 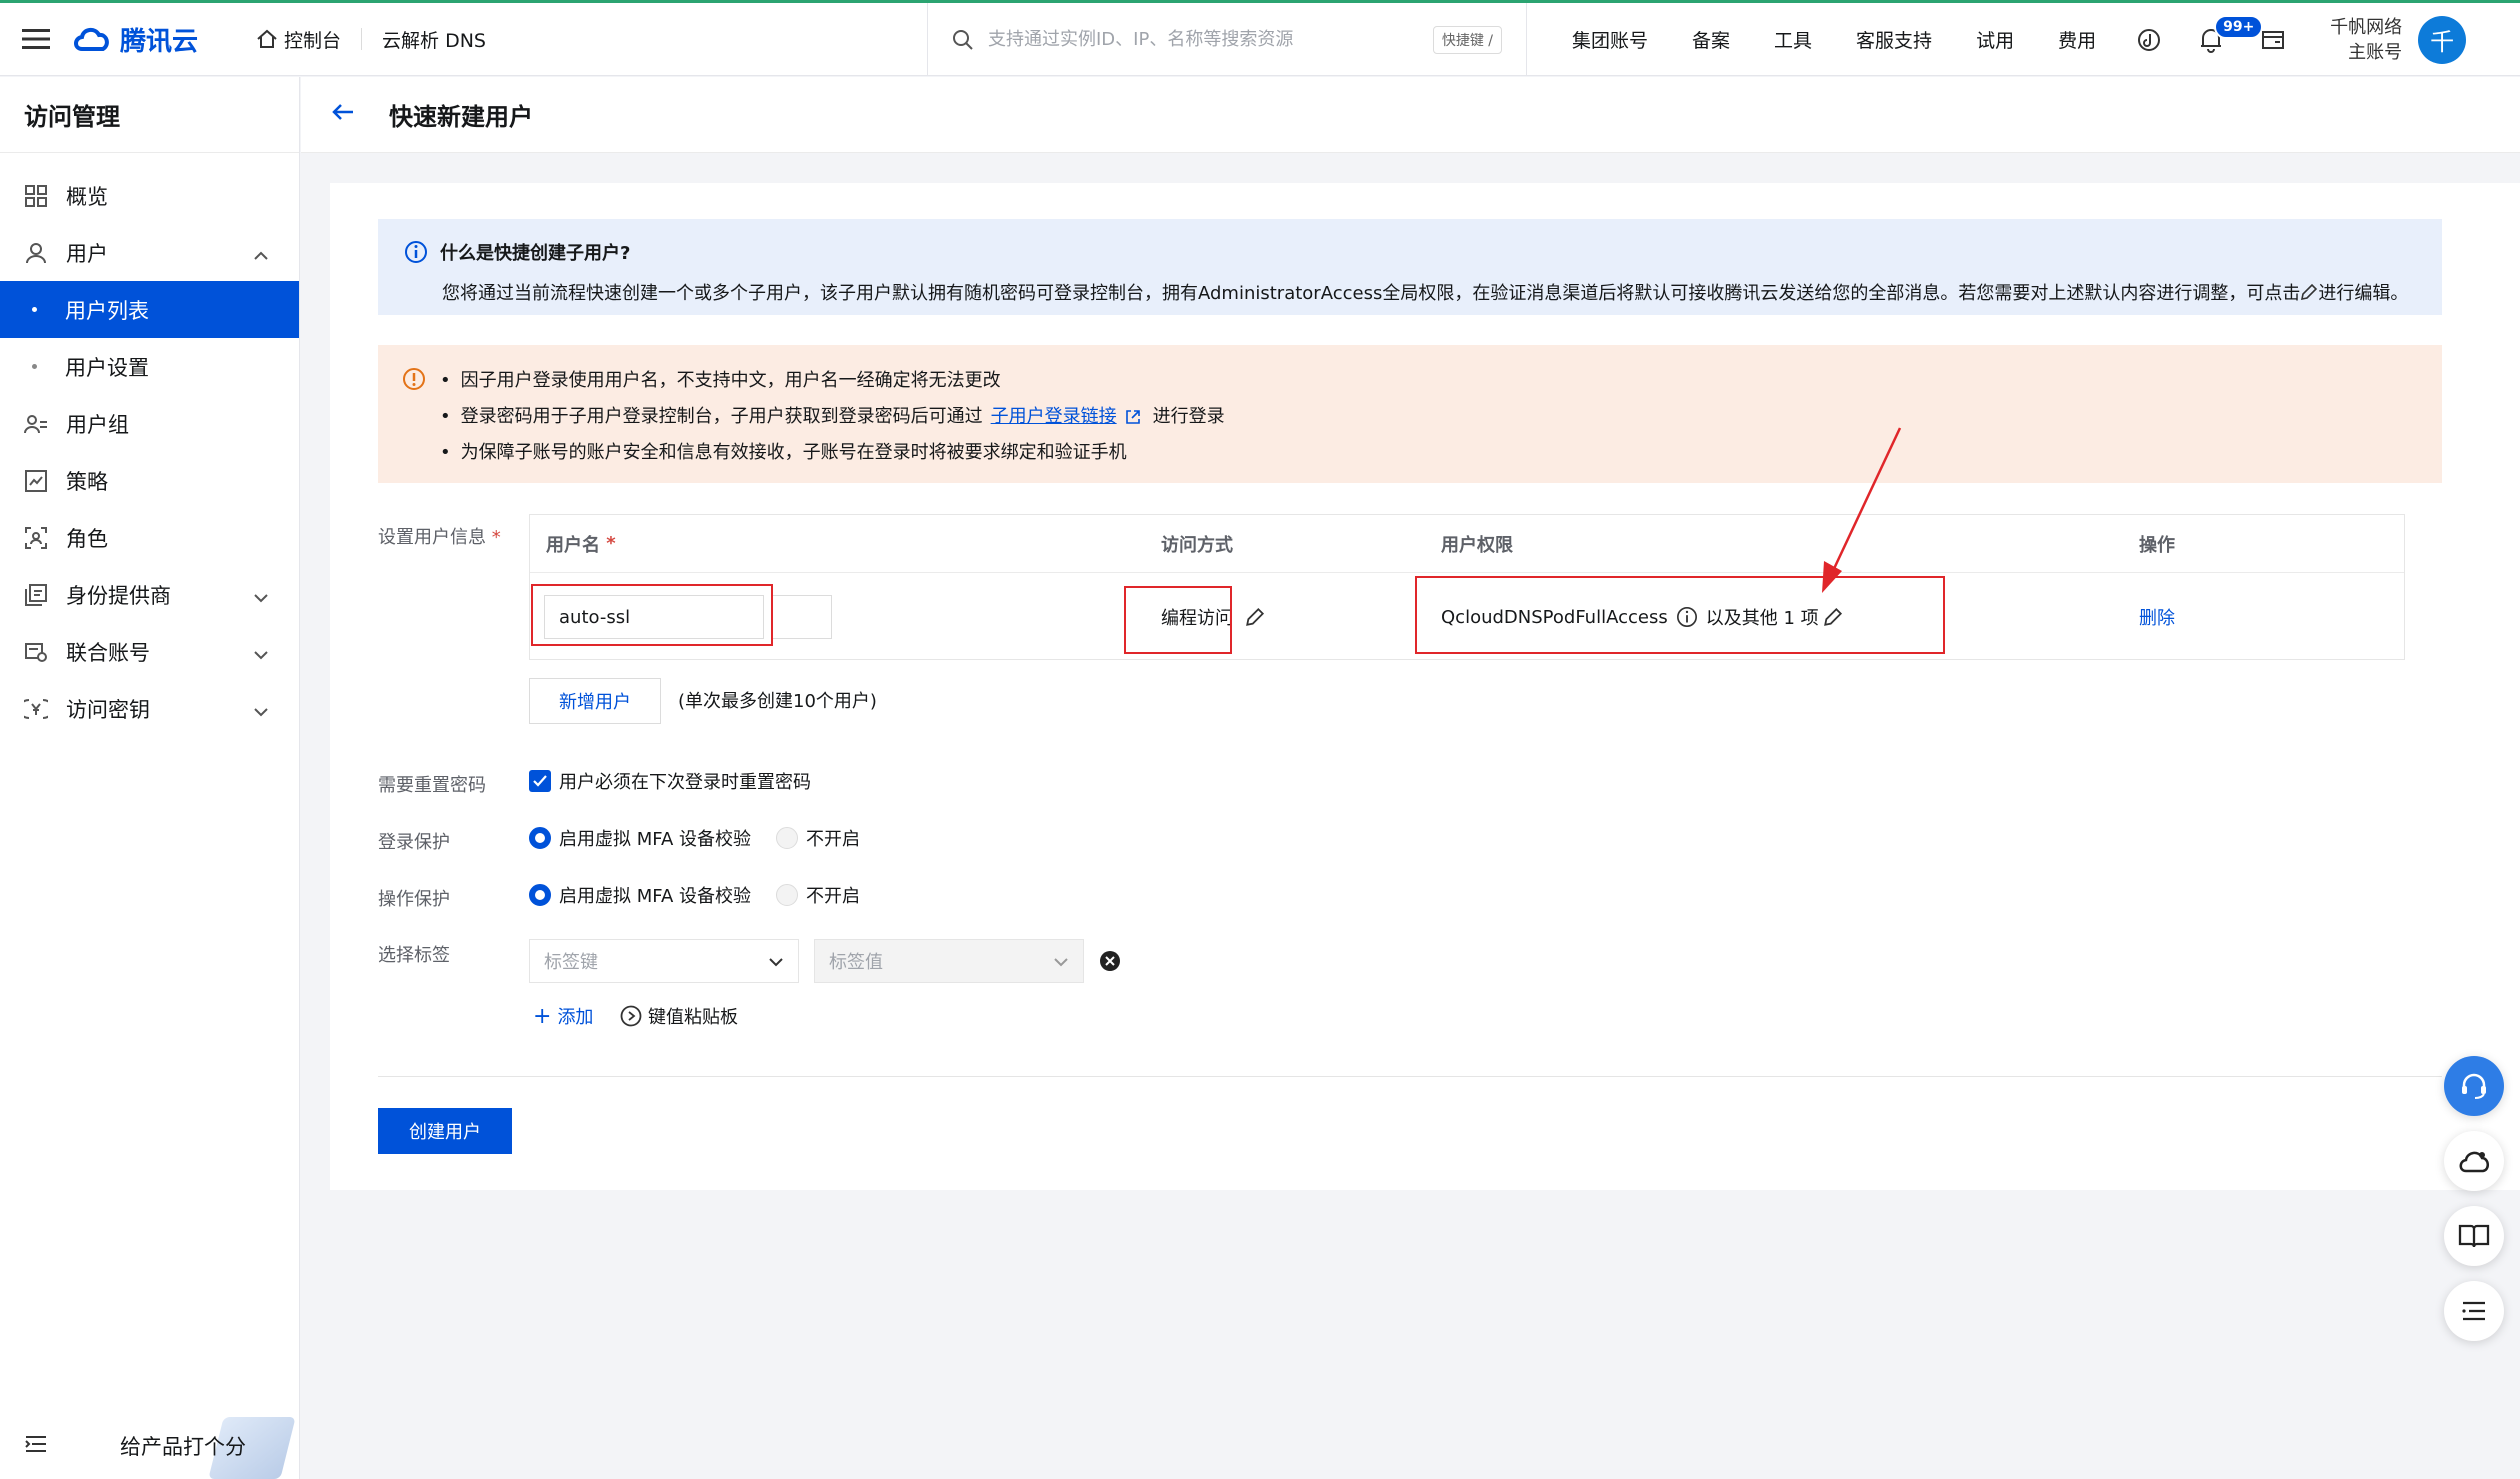 I want to click on warning-line-1: 因子用户登录使用用户名，不支持中文，用户名一经确定将无法更改, so click(x=730, y=380).